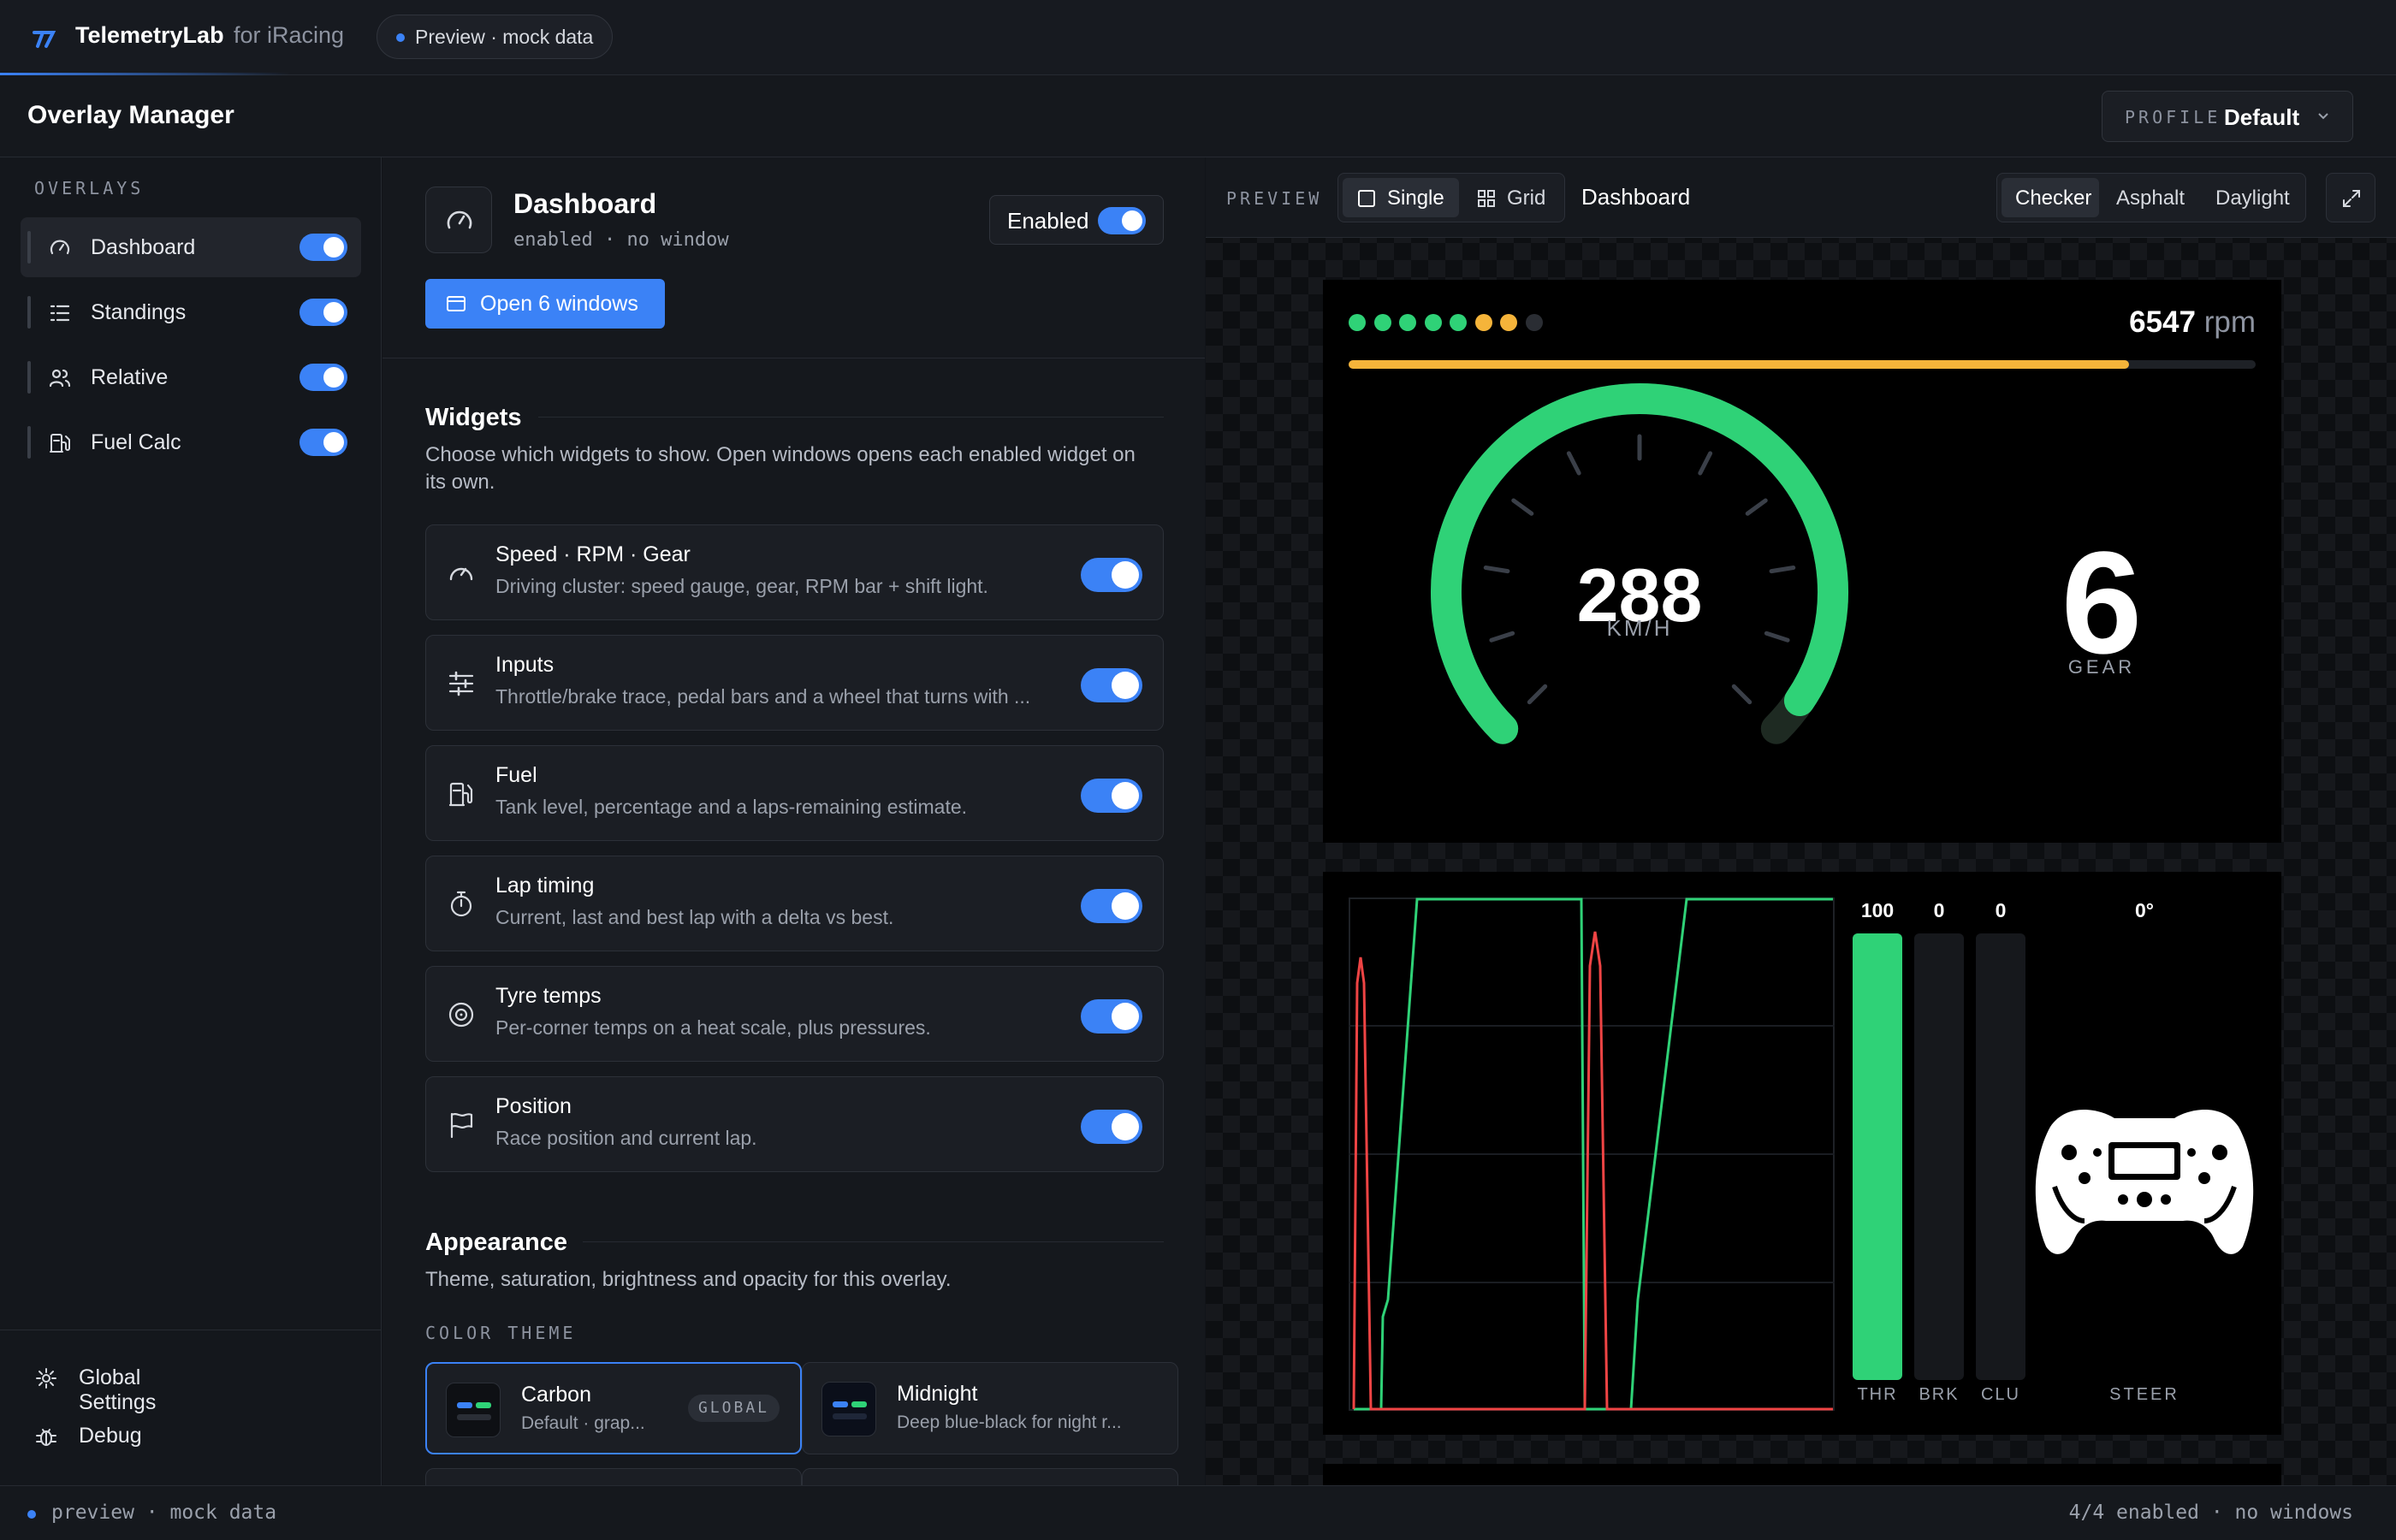  I want to click on widget-desc: Race position and current lap., so click(626, 1138).